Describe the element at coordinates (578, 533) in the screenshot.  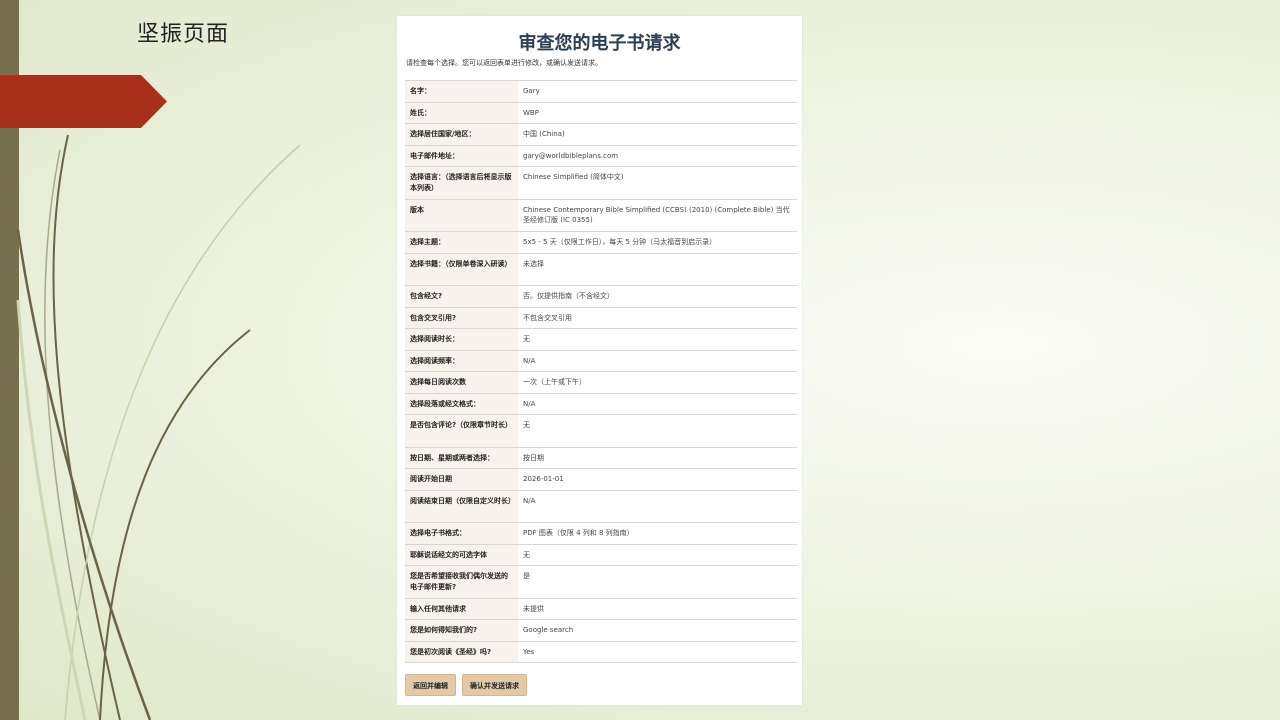
I see `row-value: PDF 图表（仅限 4 列和 8 列指南）` at that location.